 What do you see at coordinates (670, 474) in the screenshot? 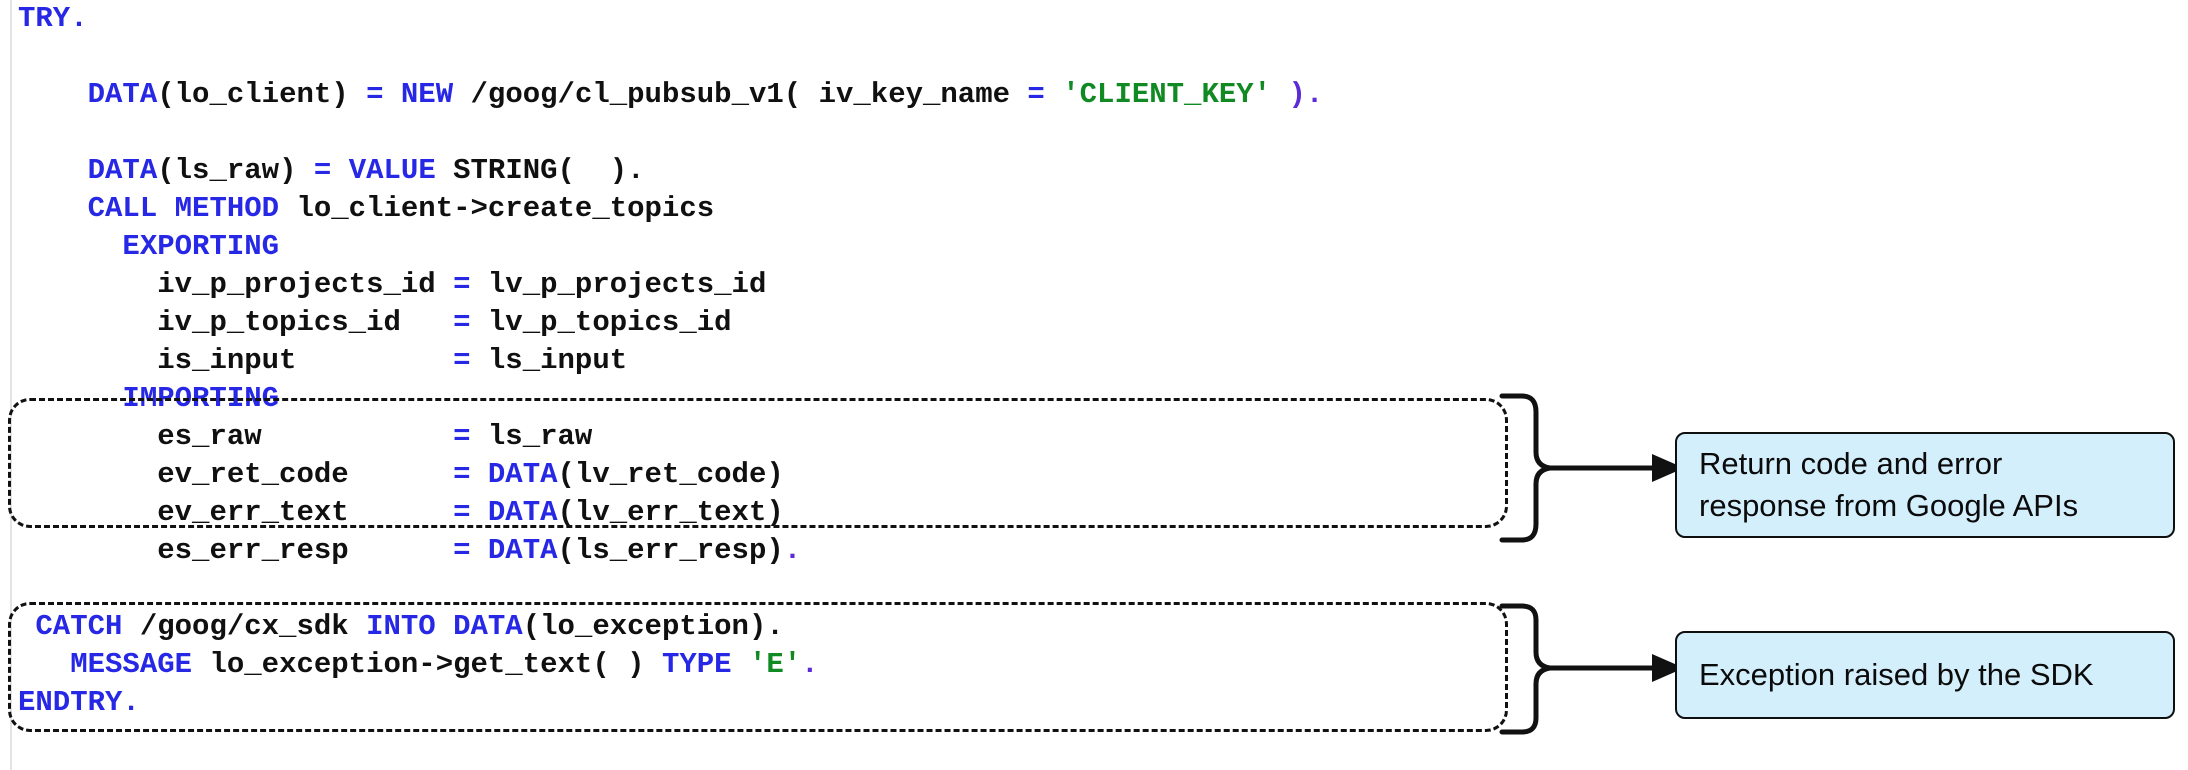
I see `code-token: (lv_ret_code)` at bounding box center [670, 474].